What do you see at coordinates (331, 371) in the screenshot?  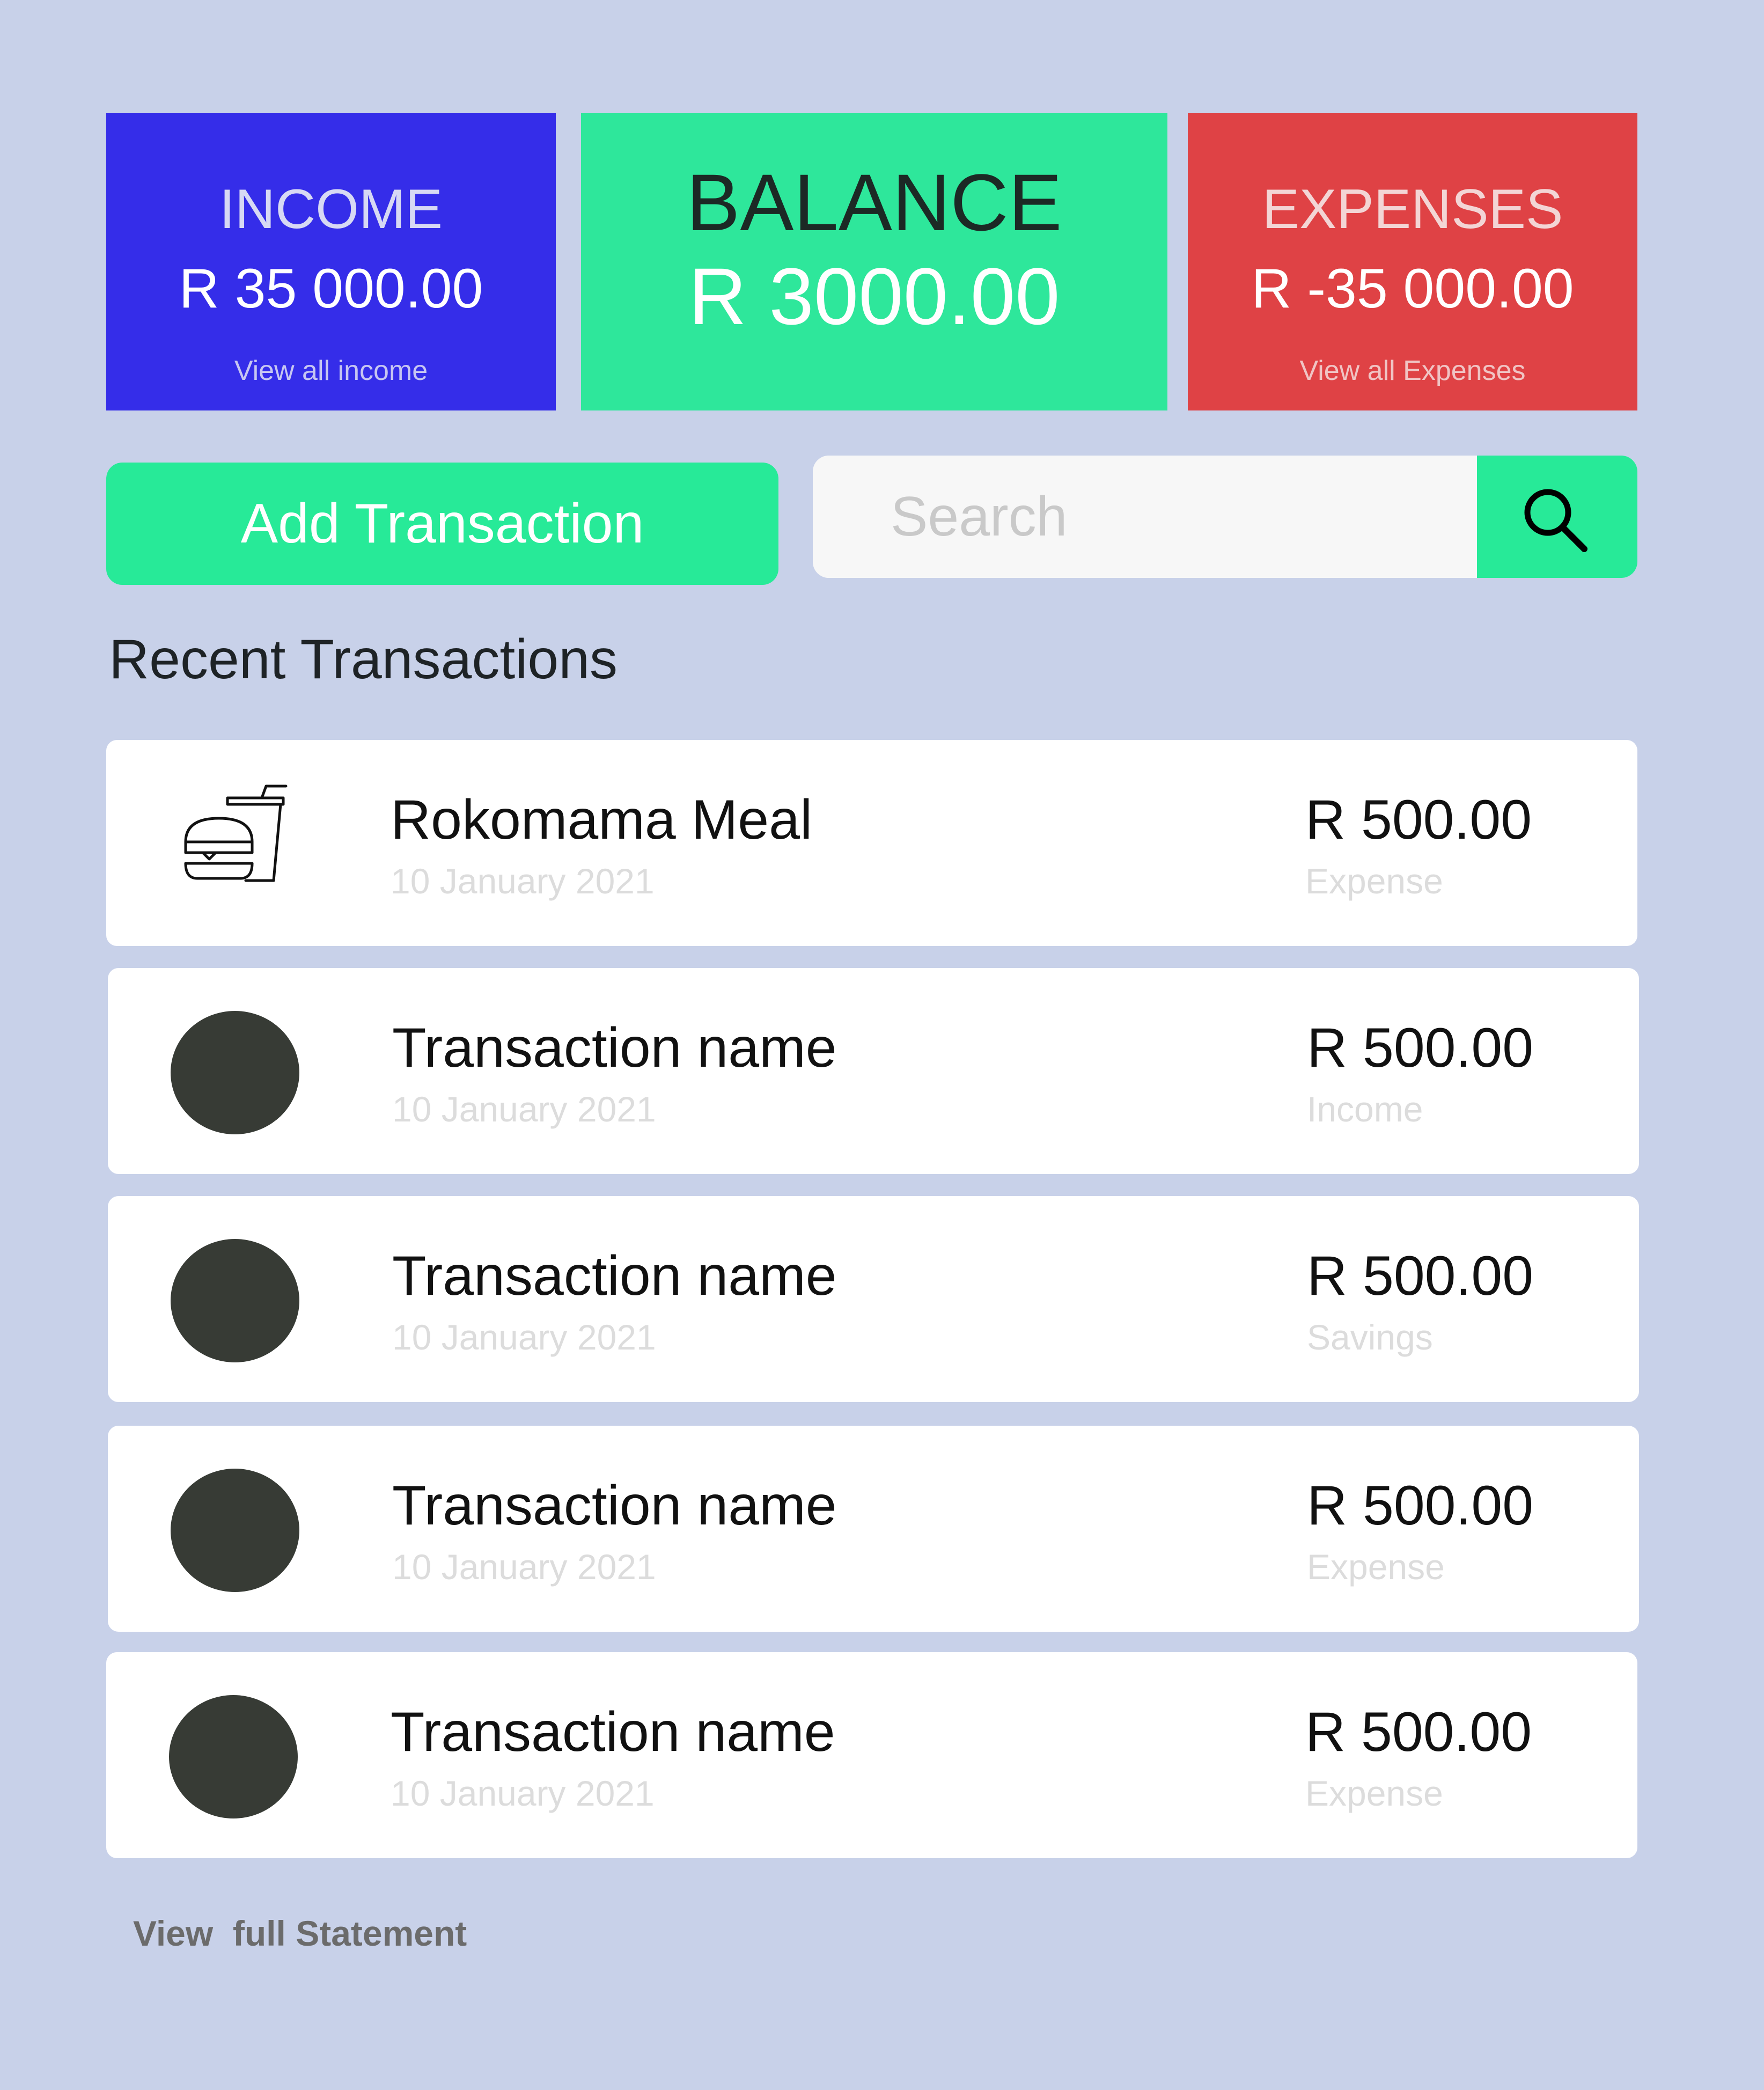 I see `view-all-income-link: View all income` at bounding box center [331, 371].